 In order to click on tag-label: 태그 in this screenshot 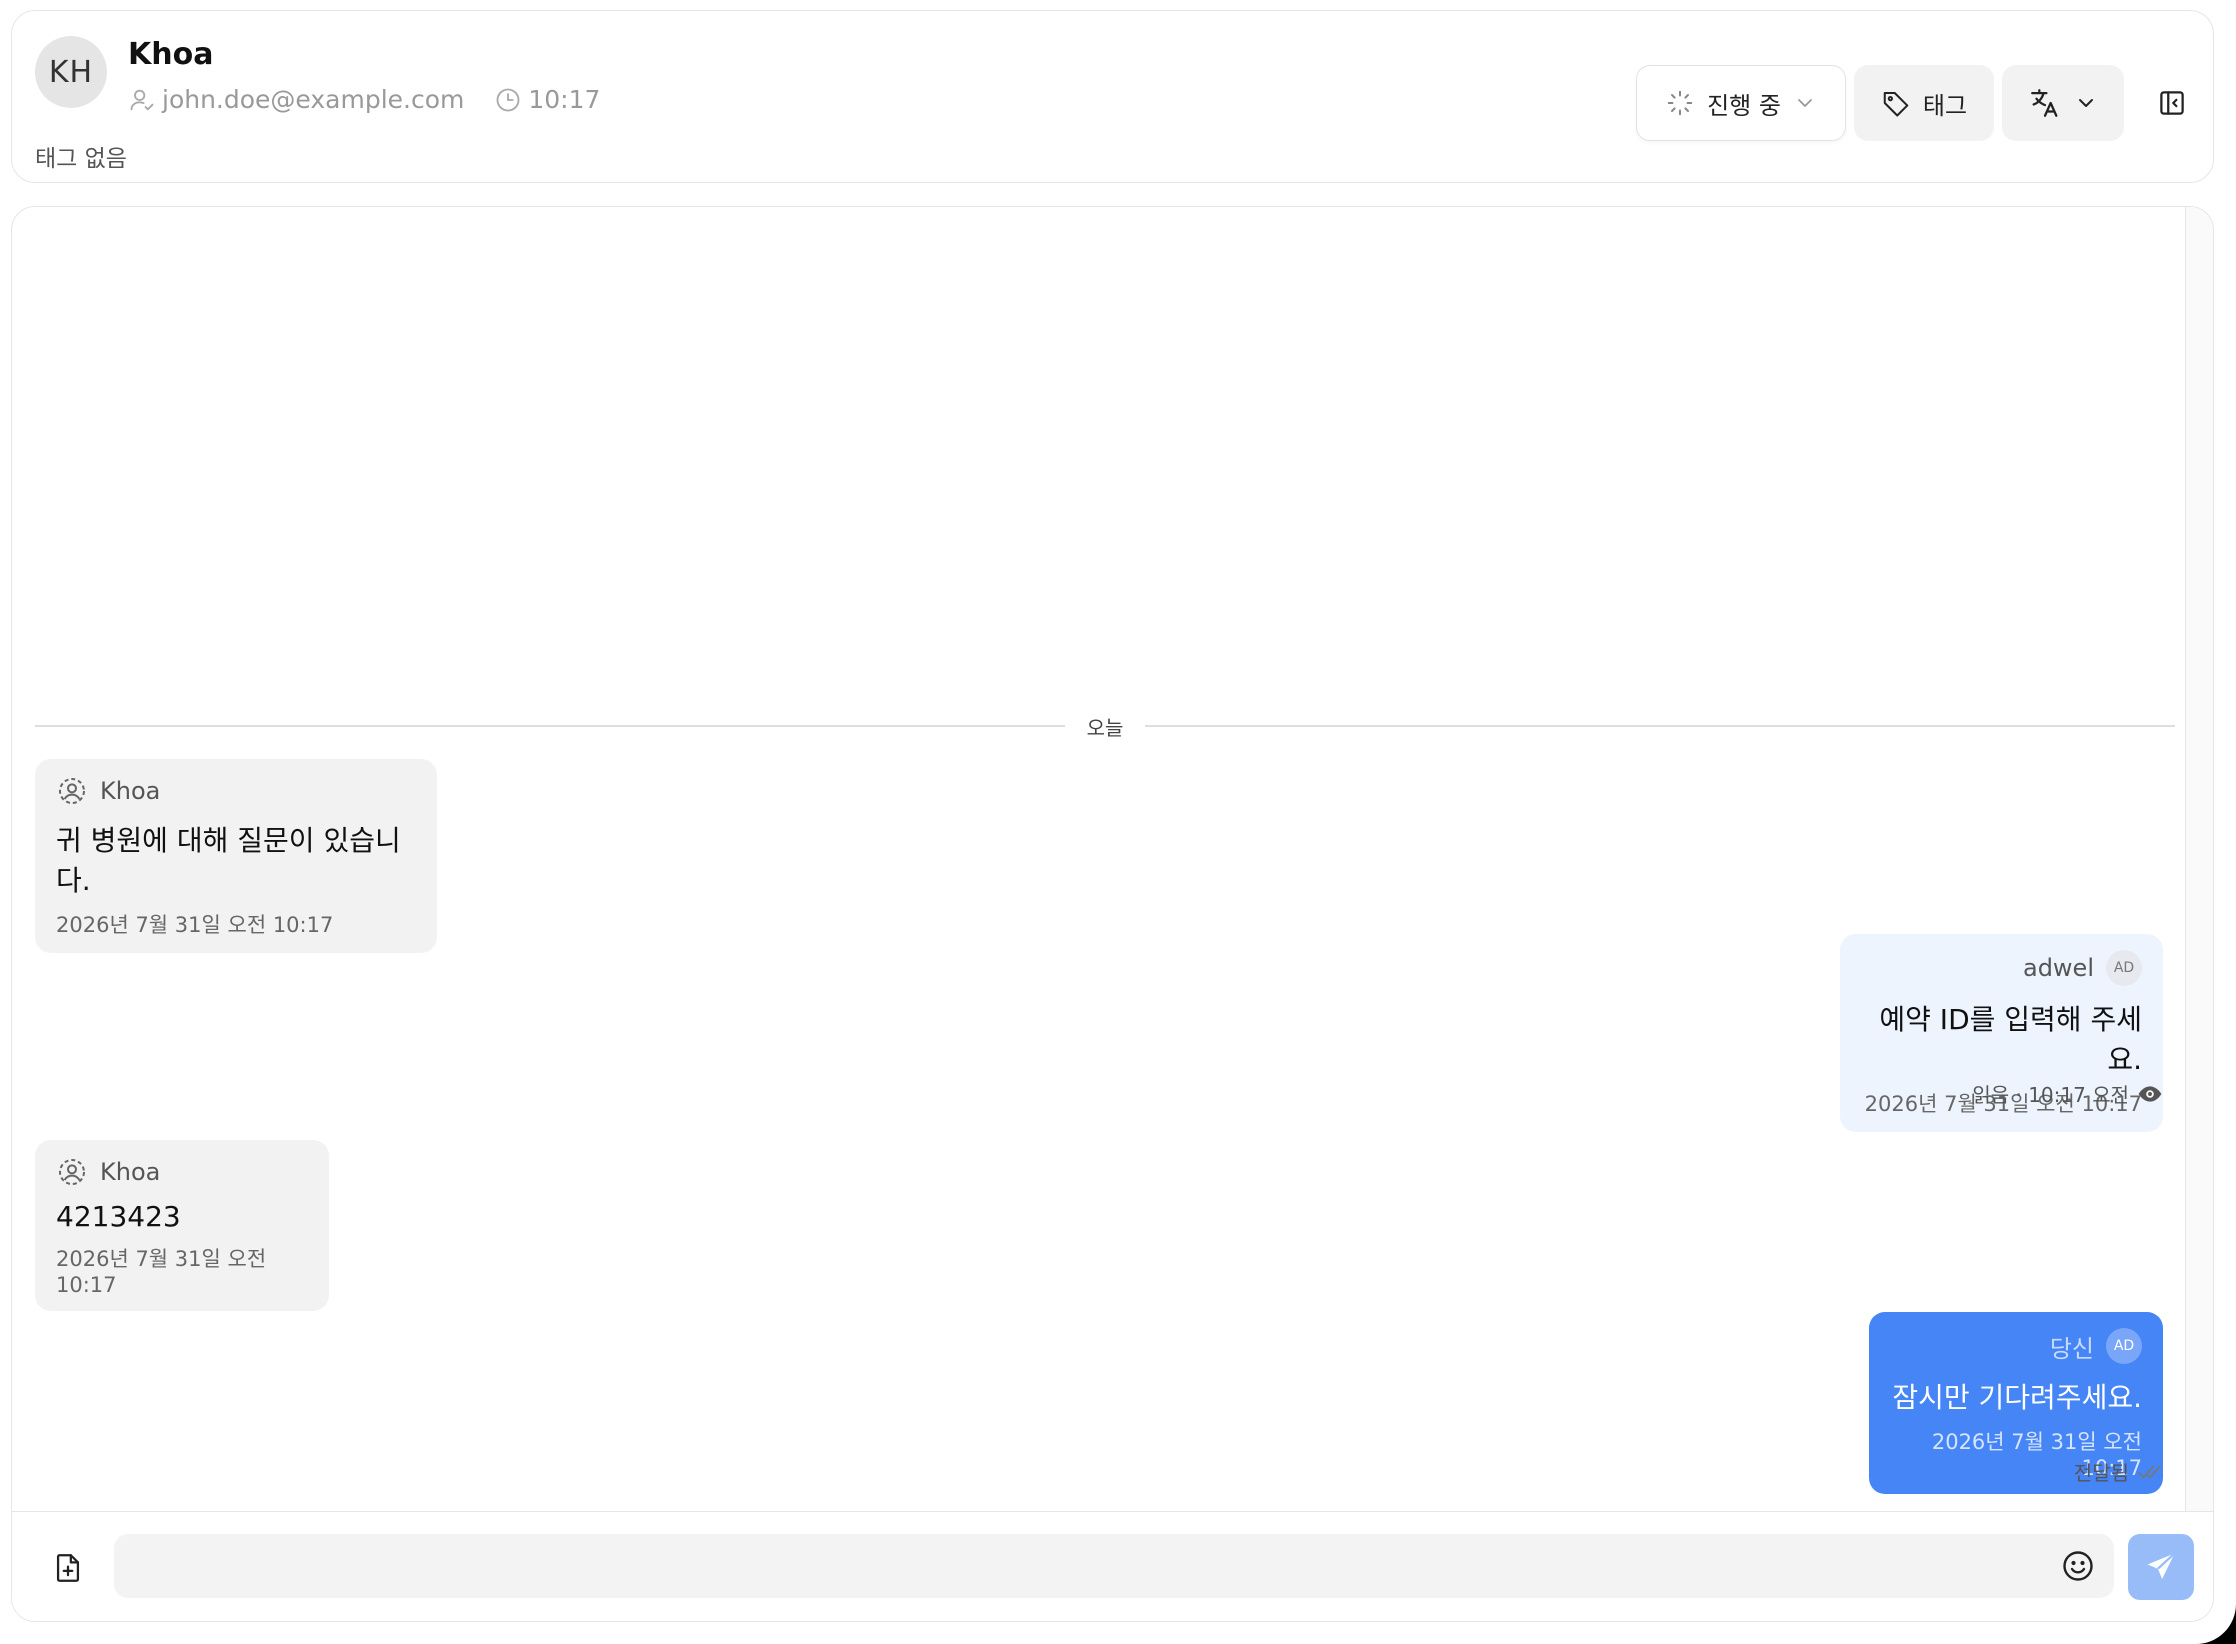, I will do `click(1945, 105)`.